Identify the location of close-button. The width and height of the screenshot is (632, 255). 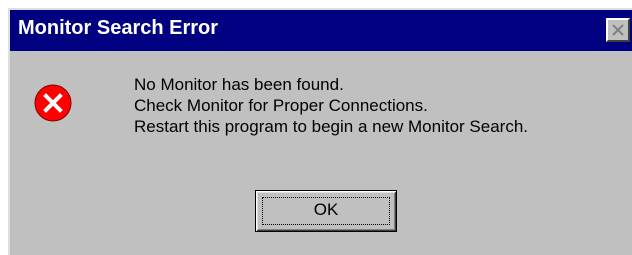
(618, 30).